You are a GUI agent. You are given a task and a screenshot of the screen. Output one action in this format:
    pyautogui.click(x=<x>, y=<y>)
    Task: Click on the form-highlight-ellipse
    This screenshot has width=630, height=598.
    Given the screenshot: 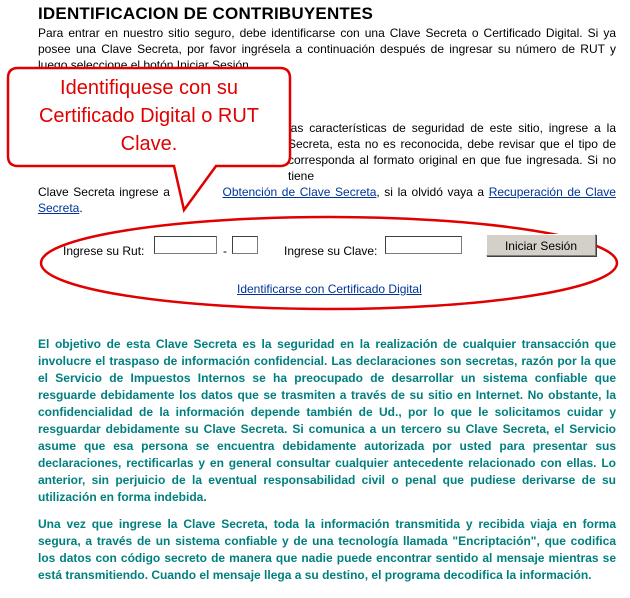 What is the action you would take?
    pyautogui.click(x=329, y=263)
    